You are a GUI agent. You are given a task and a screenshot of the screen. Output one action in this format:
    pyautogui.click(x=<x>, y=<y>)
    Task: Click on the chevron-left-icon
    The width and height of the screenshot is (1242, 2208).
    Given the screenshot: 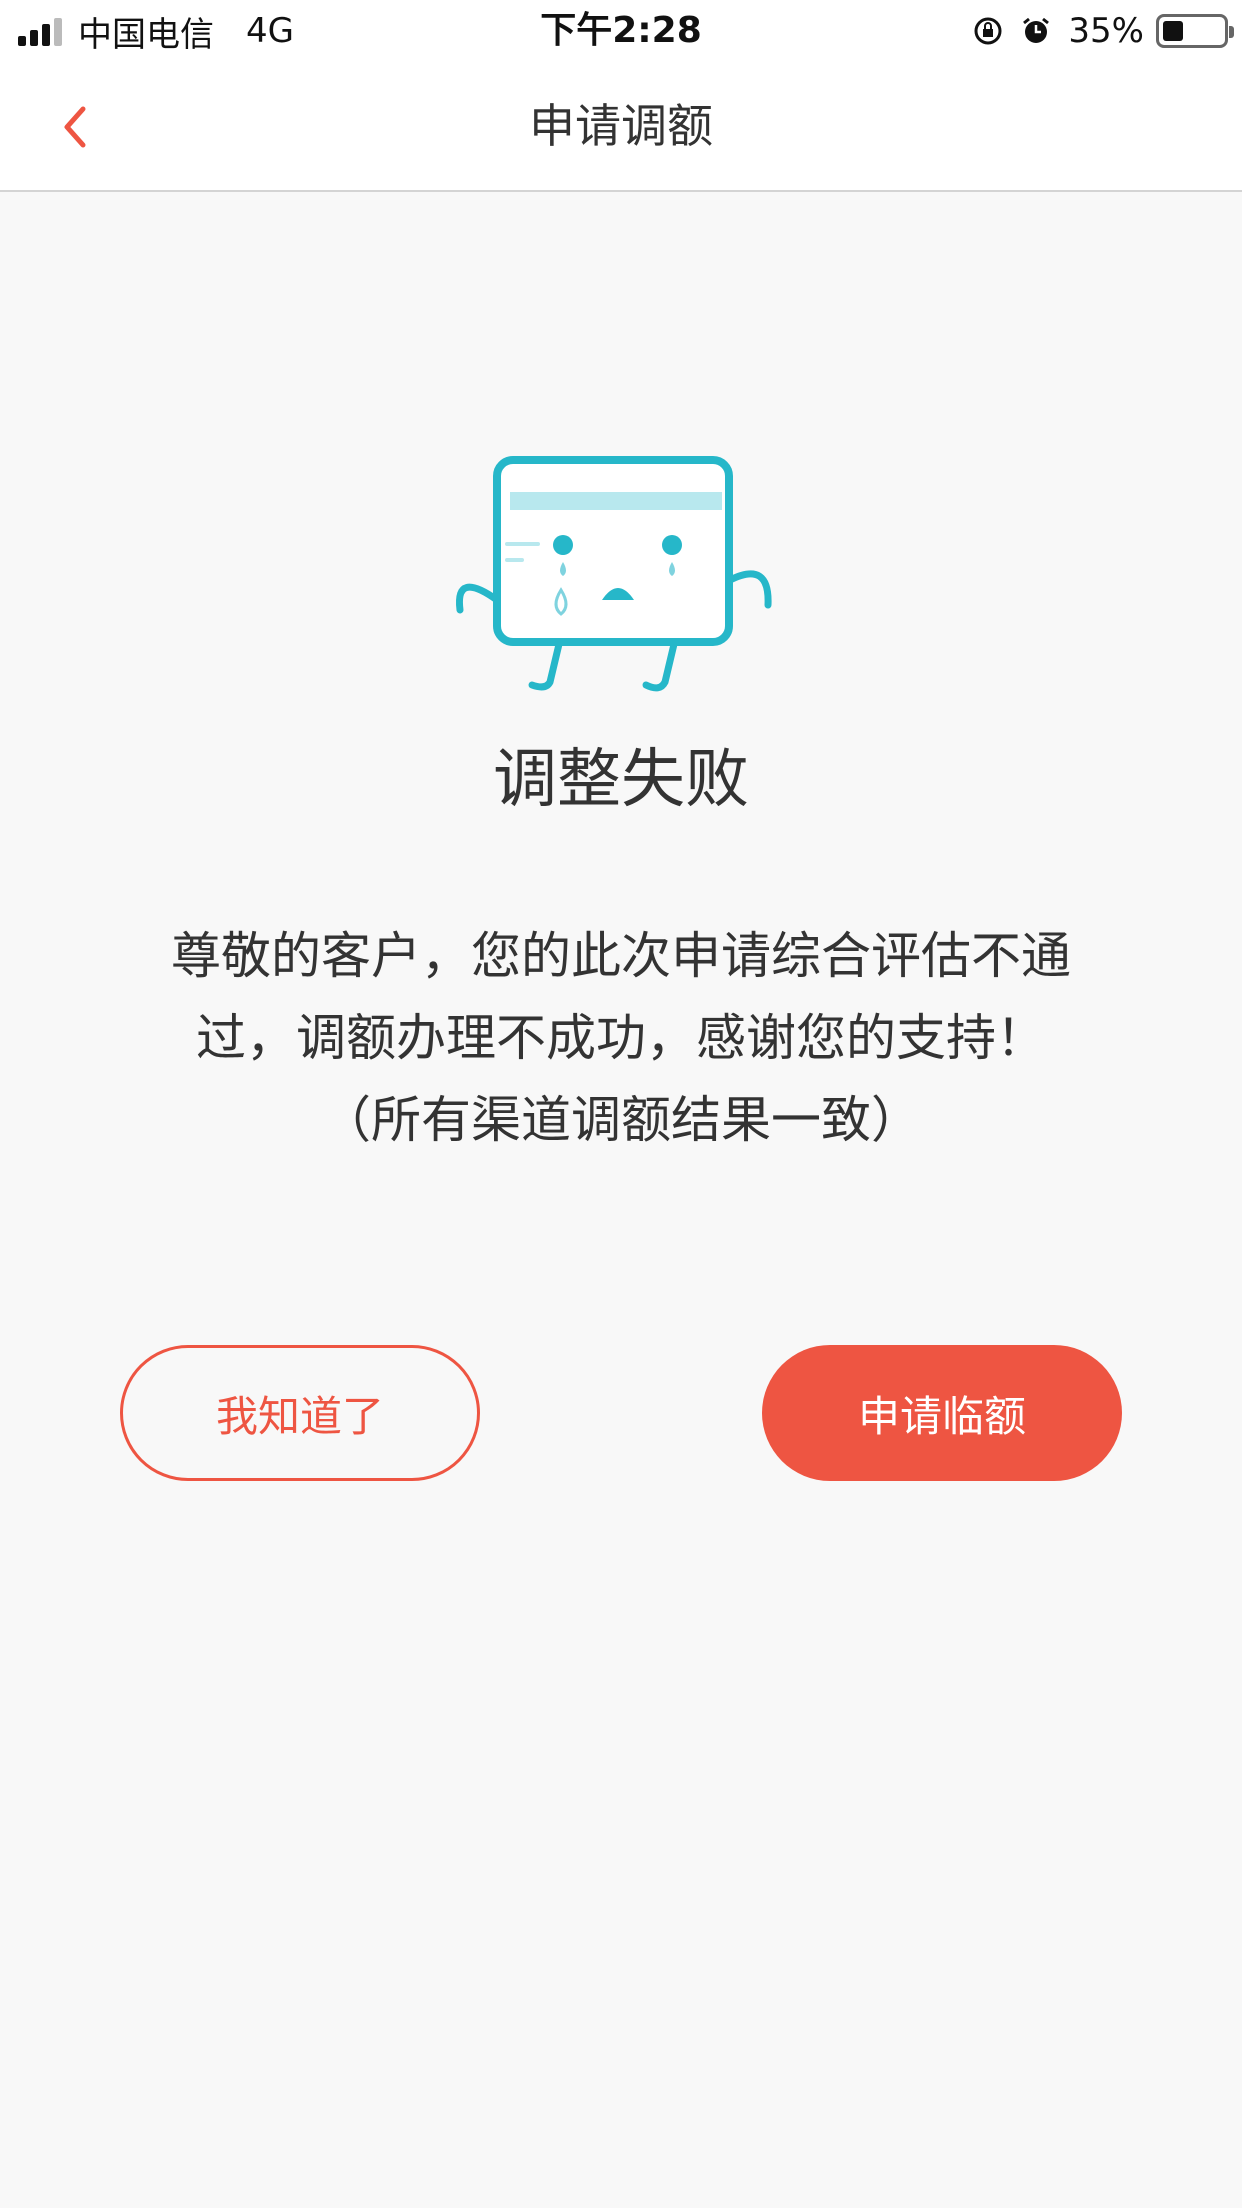 What is the action you would take?
    pyautogui.click(x=75, y=127)
    